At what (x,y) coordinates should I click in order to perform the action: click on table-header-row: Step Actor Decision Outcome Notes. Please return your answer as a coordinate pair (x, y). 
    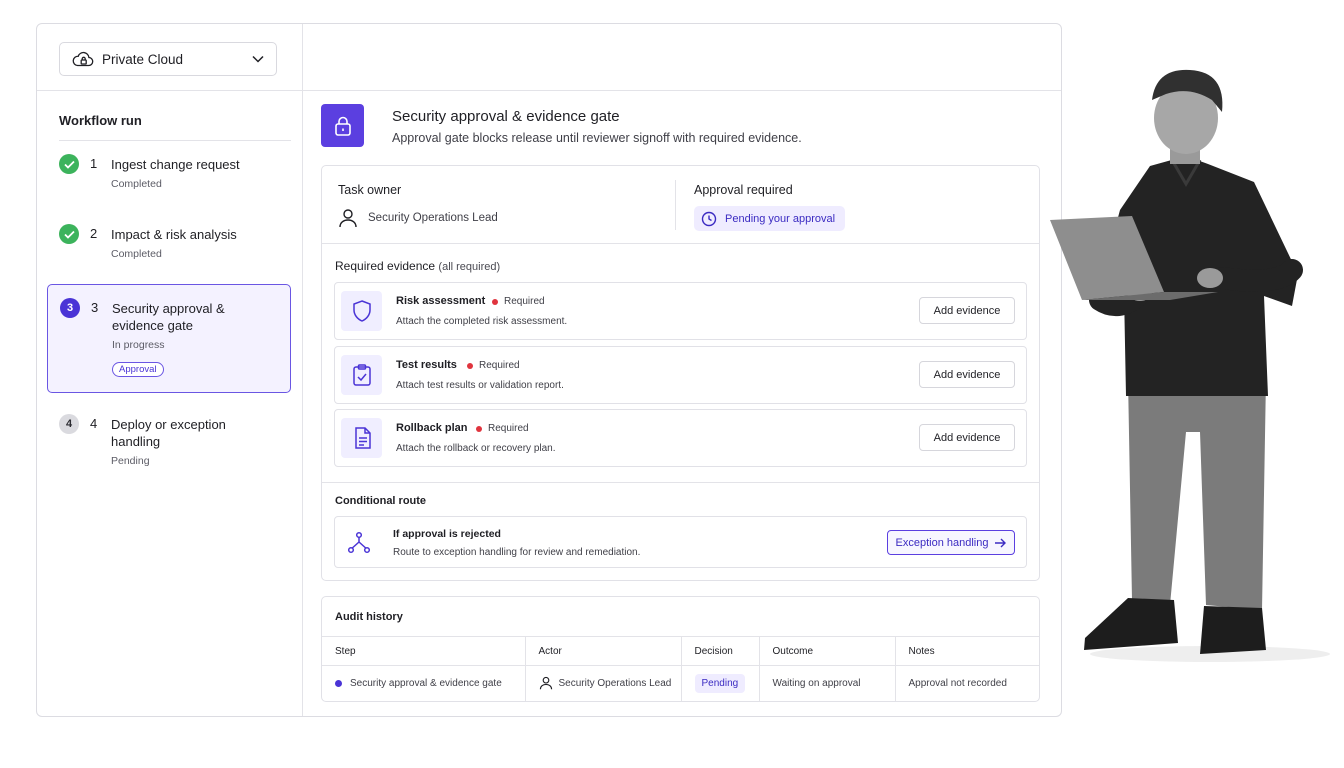
    Looking at the image, I should click on (680, 651).